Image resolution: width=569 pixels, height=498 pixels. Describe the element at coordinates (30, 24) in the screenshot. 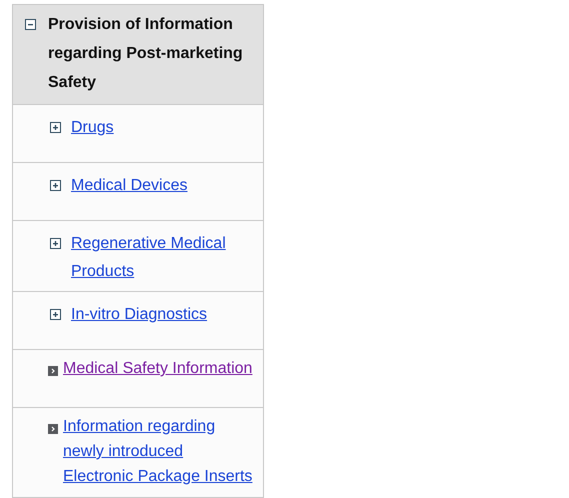

I see `collapse-icon` at that location.